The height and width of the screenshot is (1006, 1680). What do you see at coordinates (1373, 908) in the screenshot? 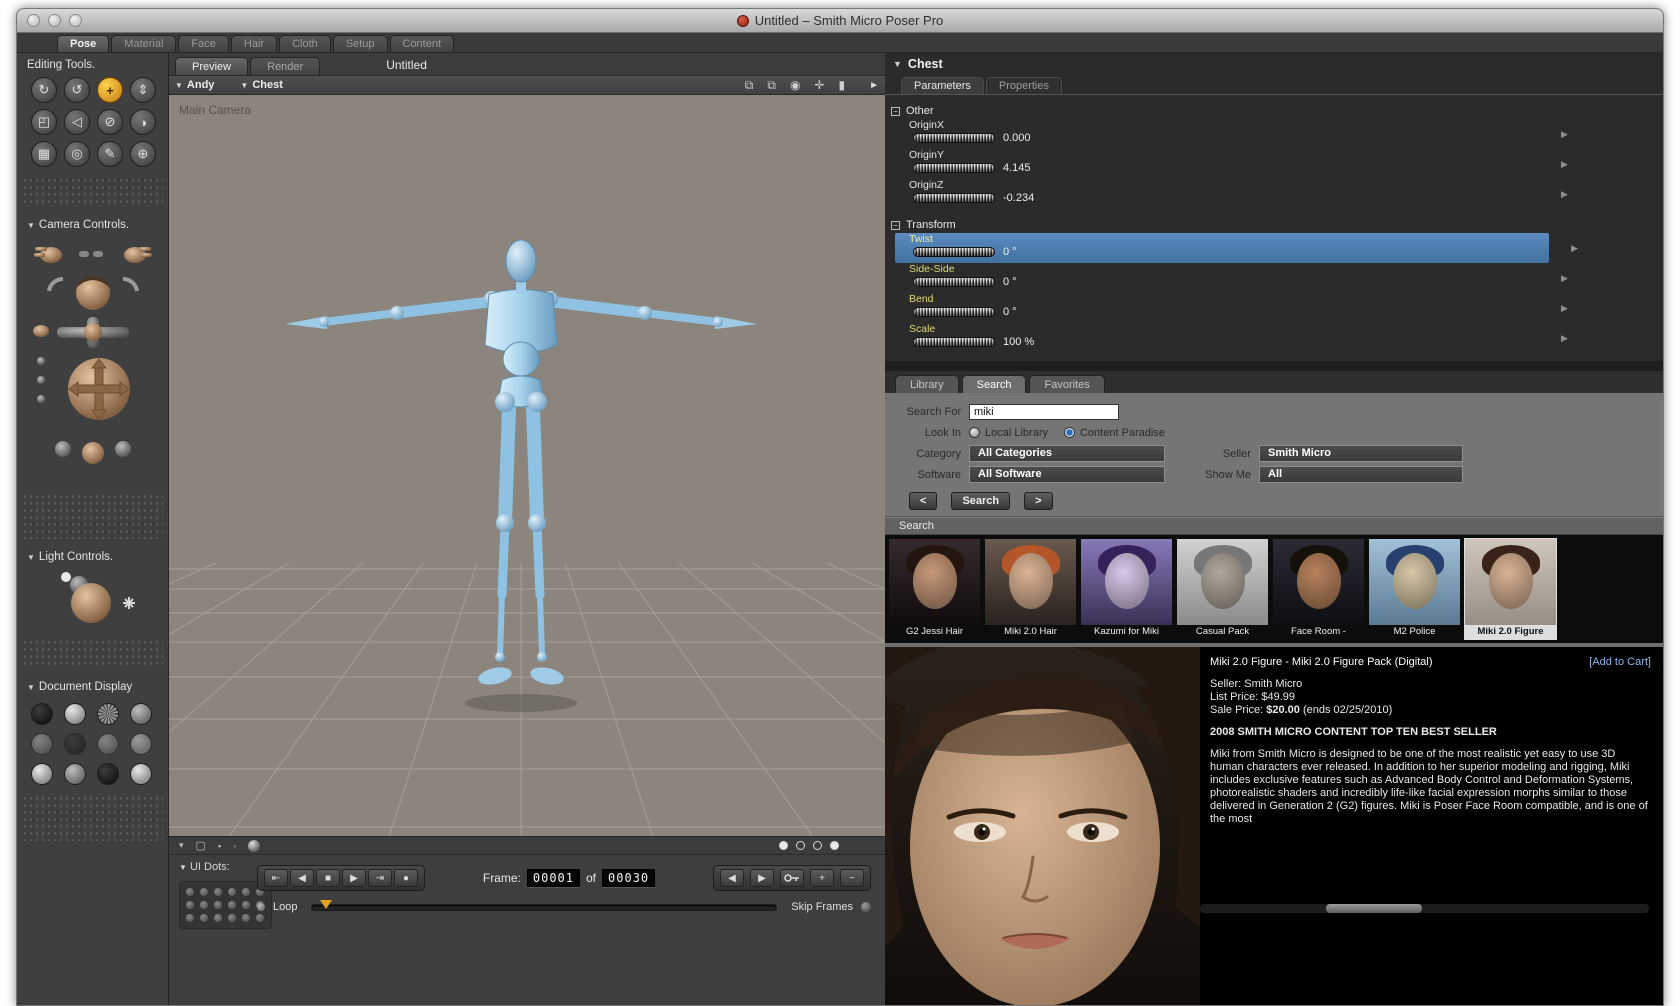
I see `scrollbar-thumb` at bounding box center [1373, 908].